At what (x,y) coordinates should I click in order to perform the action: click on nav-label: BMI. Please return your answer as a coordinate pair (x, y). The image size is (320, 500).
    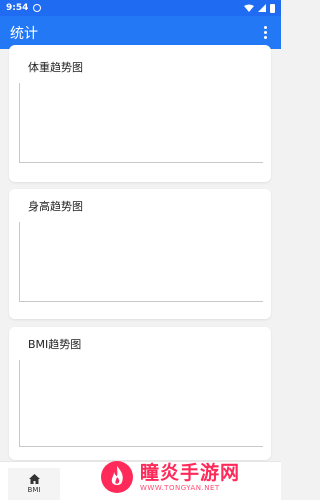
    Looking at the image, I should click on (34, 490).